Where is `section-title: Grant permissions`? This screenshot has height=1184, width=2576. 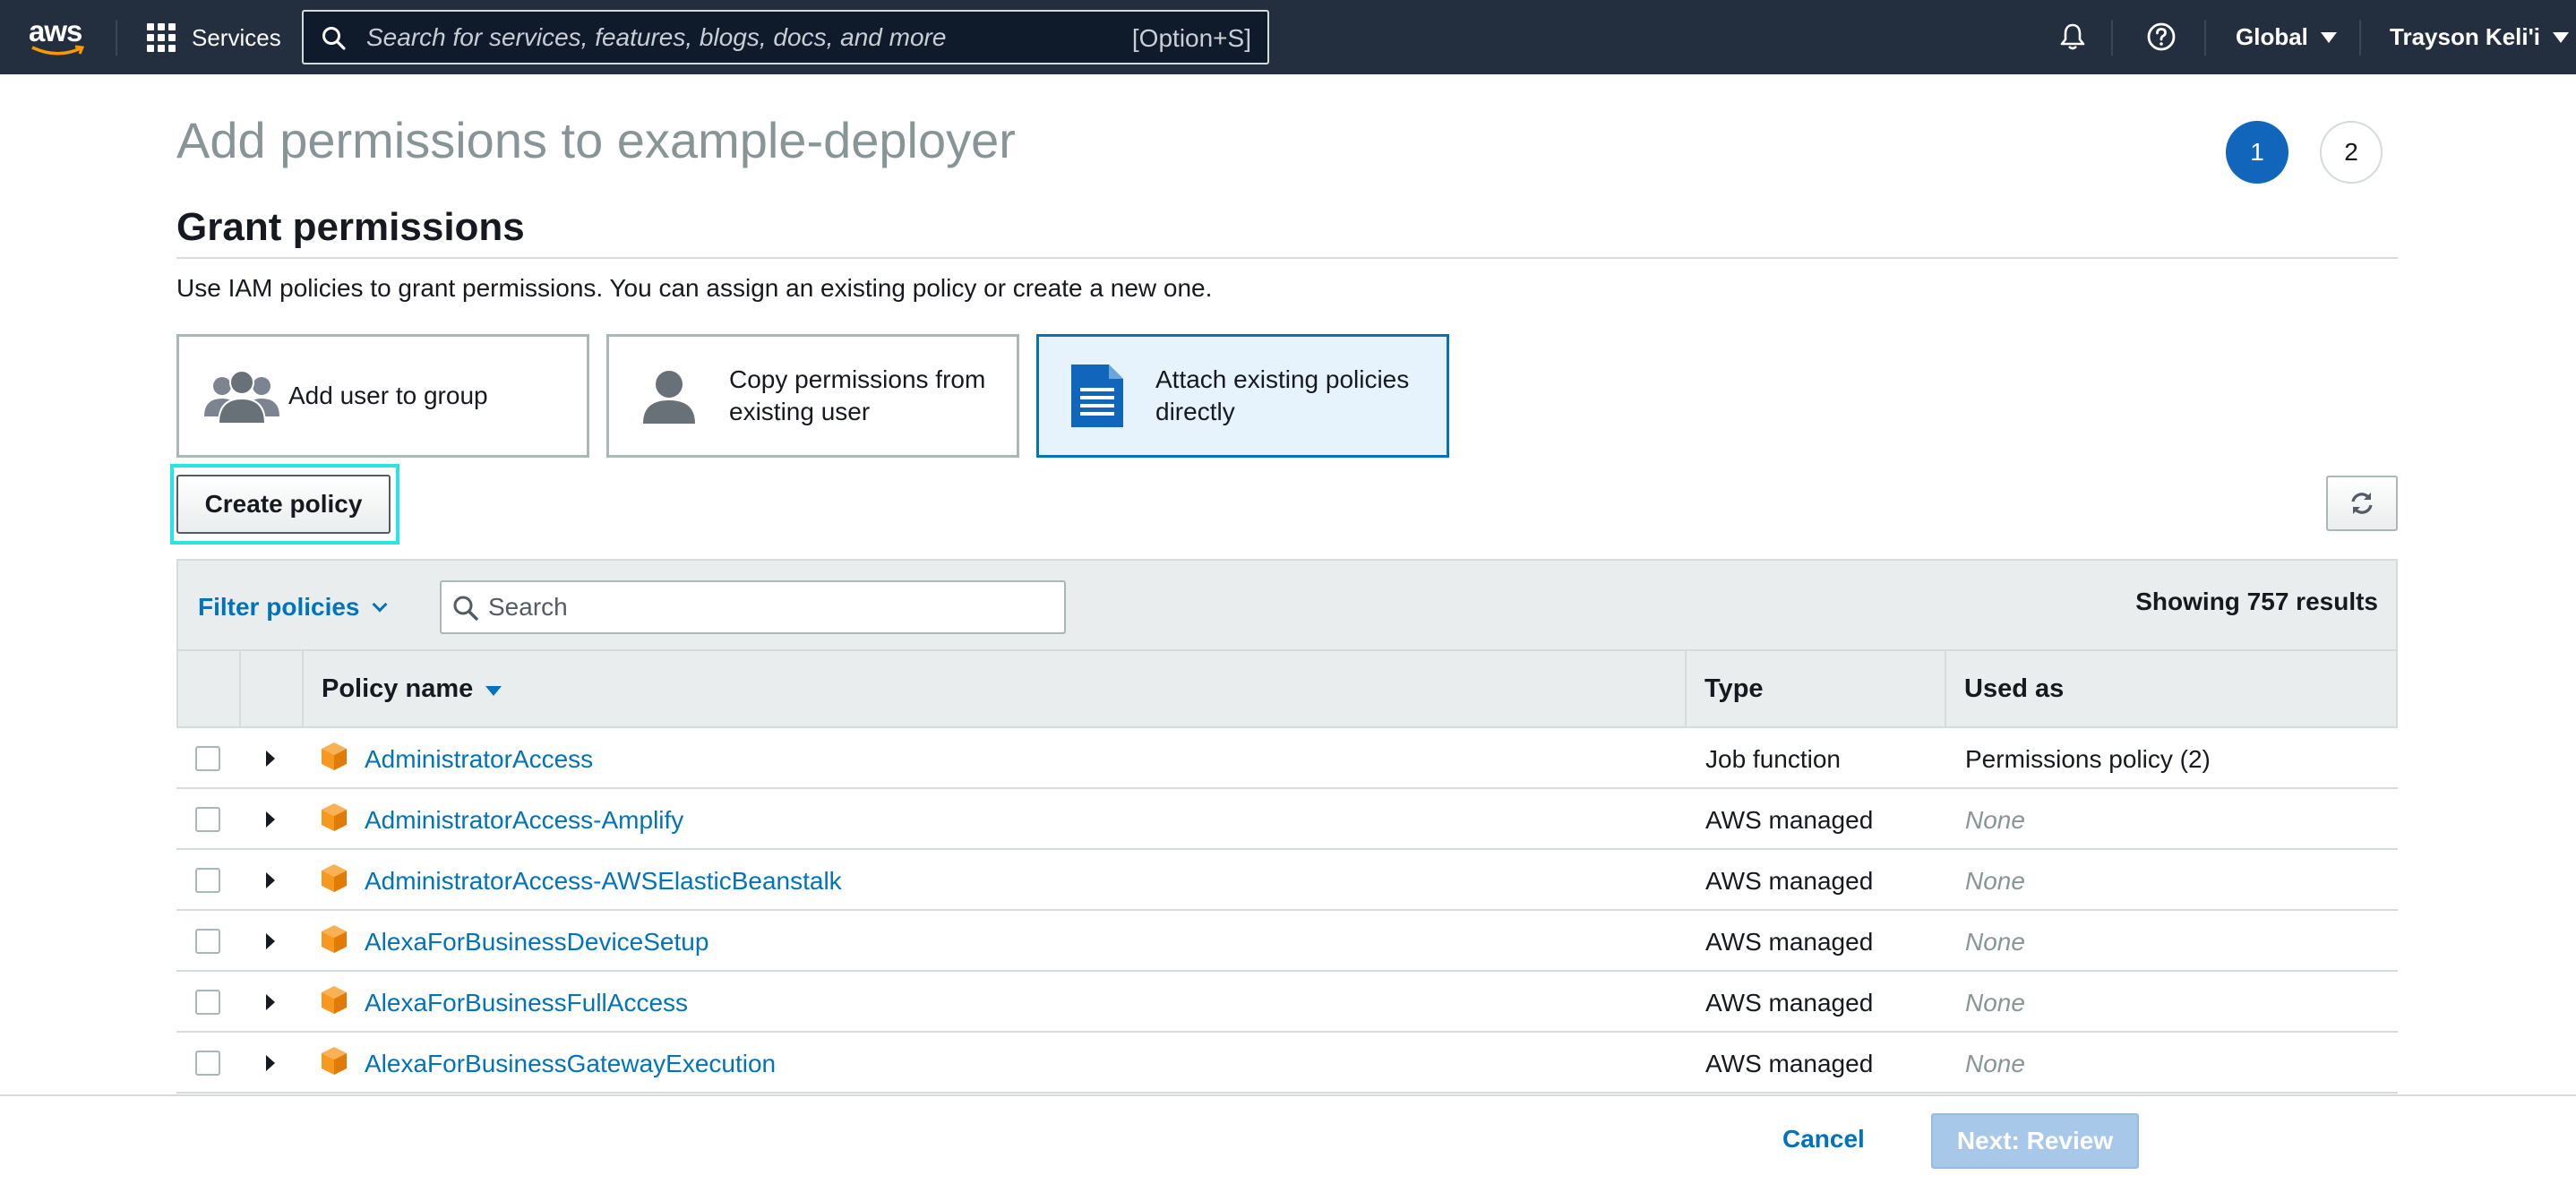 section-title: Grant permissions is located at coordinates (350, 227).